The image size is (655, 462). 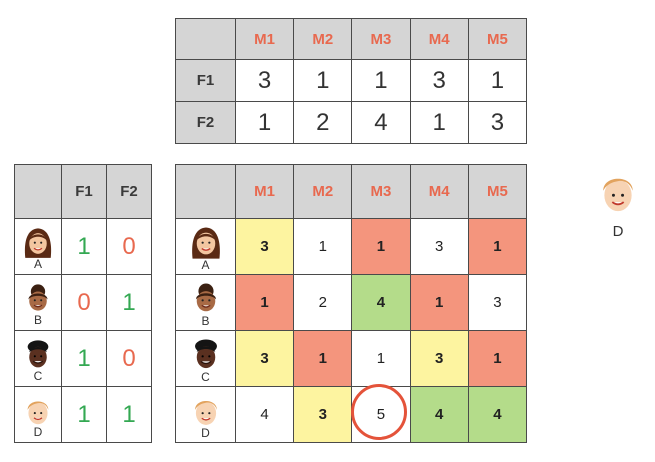 What do you see at coordinates (84, 191) in the screenshot?
I see `col-header: F1` at bounding box center [84, 191].